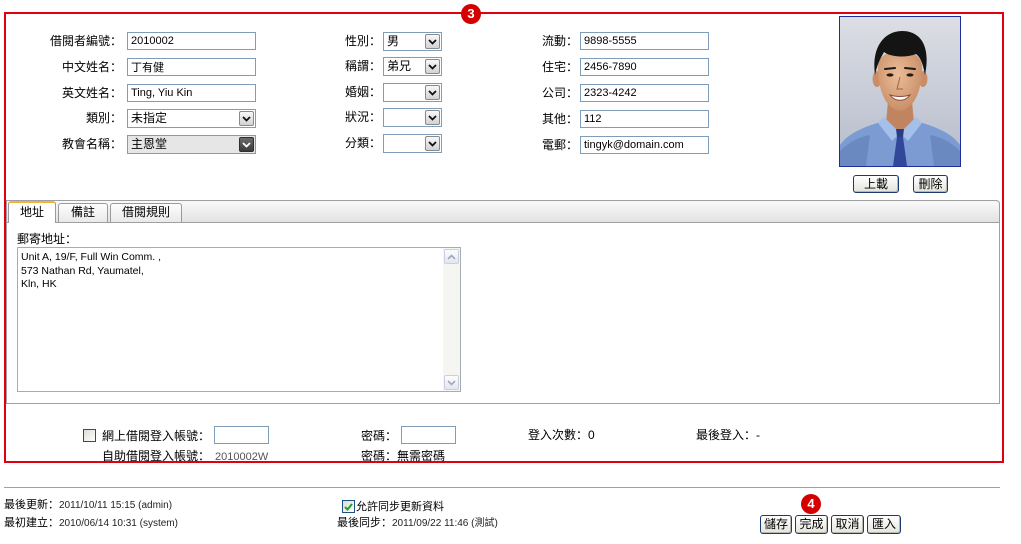 The image size is (1021, 544). Describe the element at coordinates (91, 144) in the screenshot. I see `church-label: 教會名稱：` at that location.